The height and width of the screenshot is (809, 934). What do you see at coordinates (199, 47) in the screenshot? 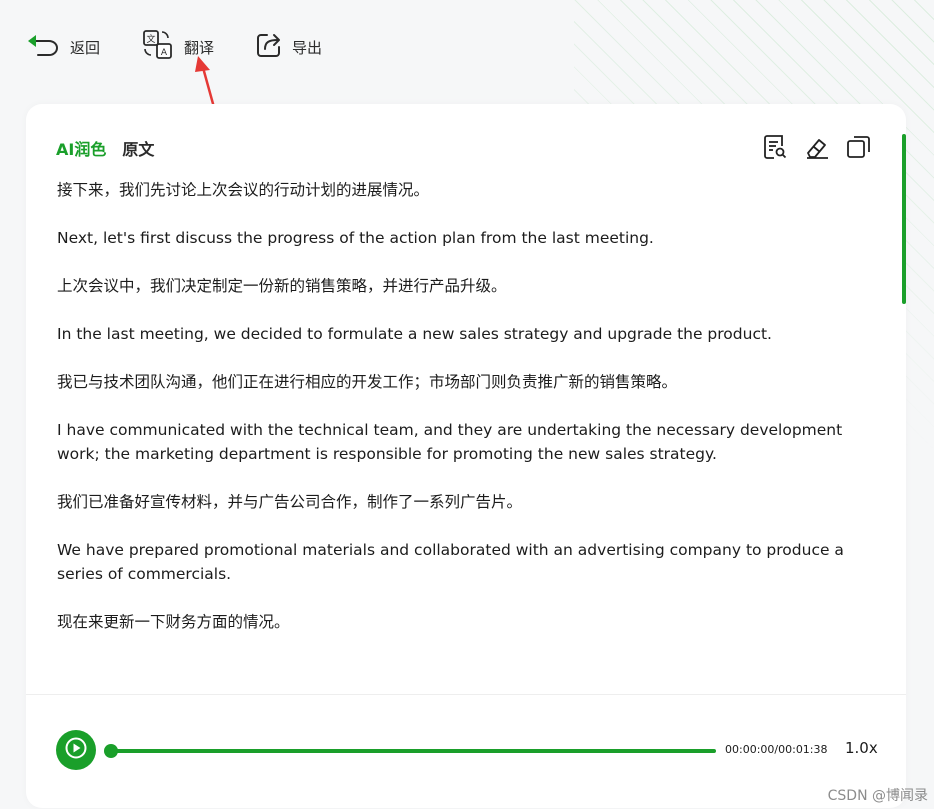
I see `translate-label: 翻译` at bounding box center [199, 47].